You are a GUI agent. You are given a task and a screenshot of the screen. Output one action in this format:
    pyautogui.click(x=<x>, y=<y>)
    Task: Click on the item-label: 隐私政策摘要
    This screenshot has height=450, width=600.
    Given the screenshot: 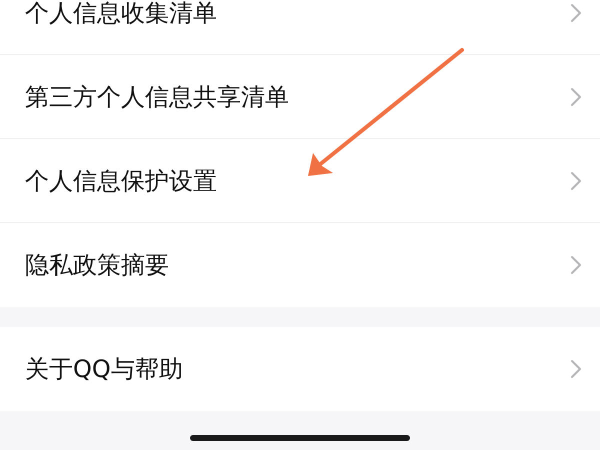 What is the action you would take?
    pyautogui.click(x=97, y=265)
    